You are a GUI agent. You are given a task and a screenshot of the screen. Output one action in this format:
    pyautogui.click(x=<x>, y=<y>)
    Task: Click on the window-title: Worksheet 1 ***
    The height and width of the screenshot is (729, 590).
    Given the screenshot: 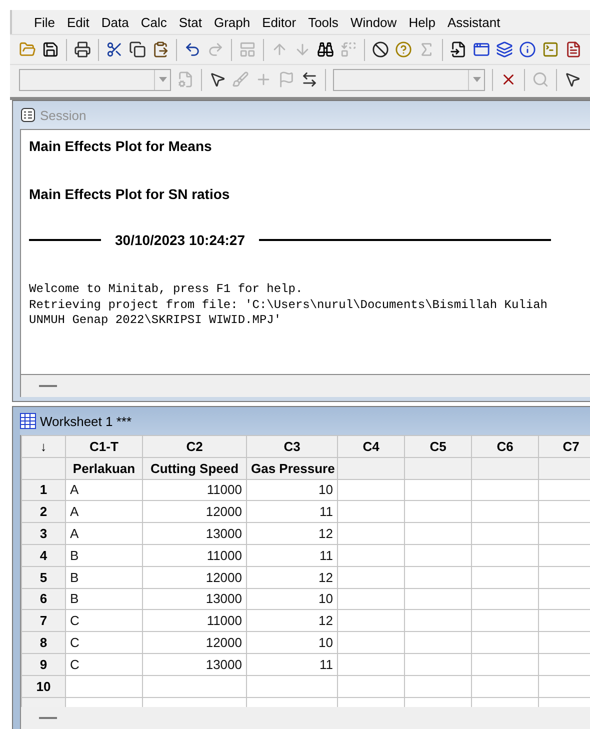 What is the action you would take?
    pyautogui.click(x=86, y=421)
    